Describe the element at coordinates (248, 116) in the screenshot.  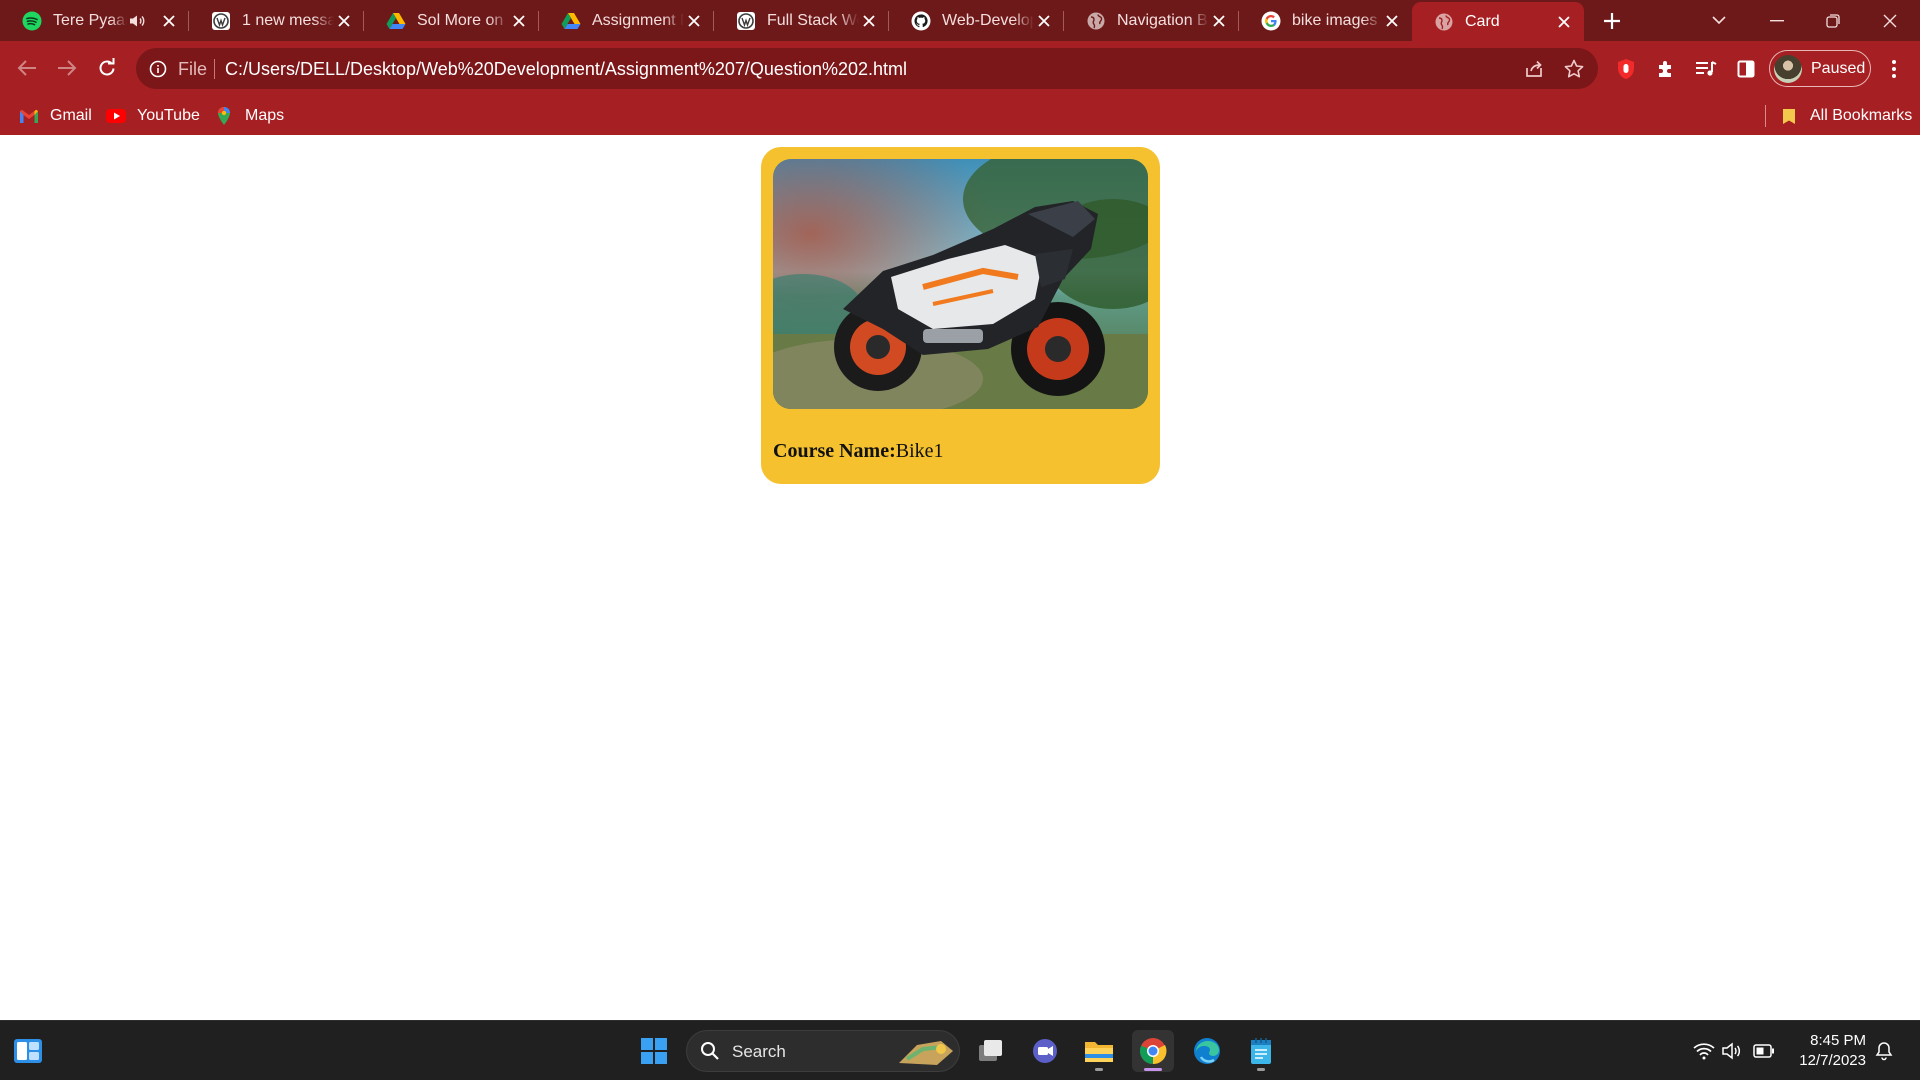
I see `bookmark-maps: Maps` at that location.